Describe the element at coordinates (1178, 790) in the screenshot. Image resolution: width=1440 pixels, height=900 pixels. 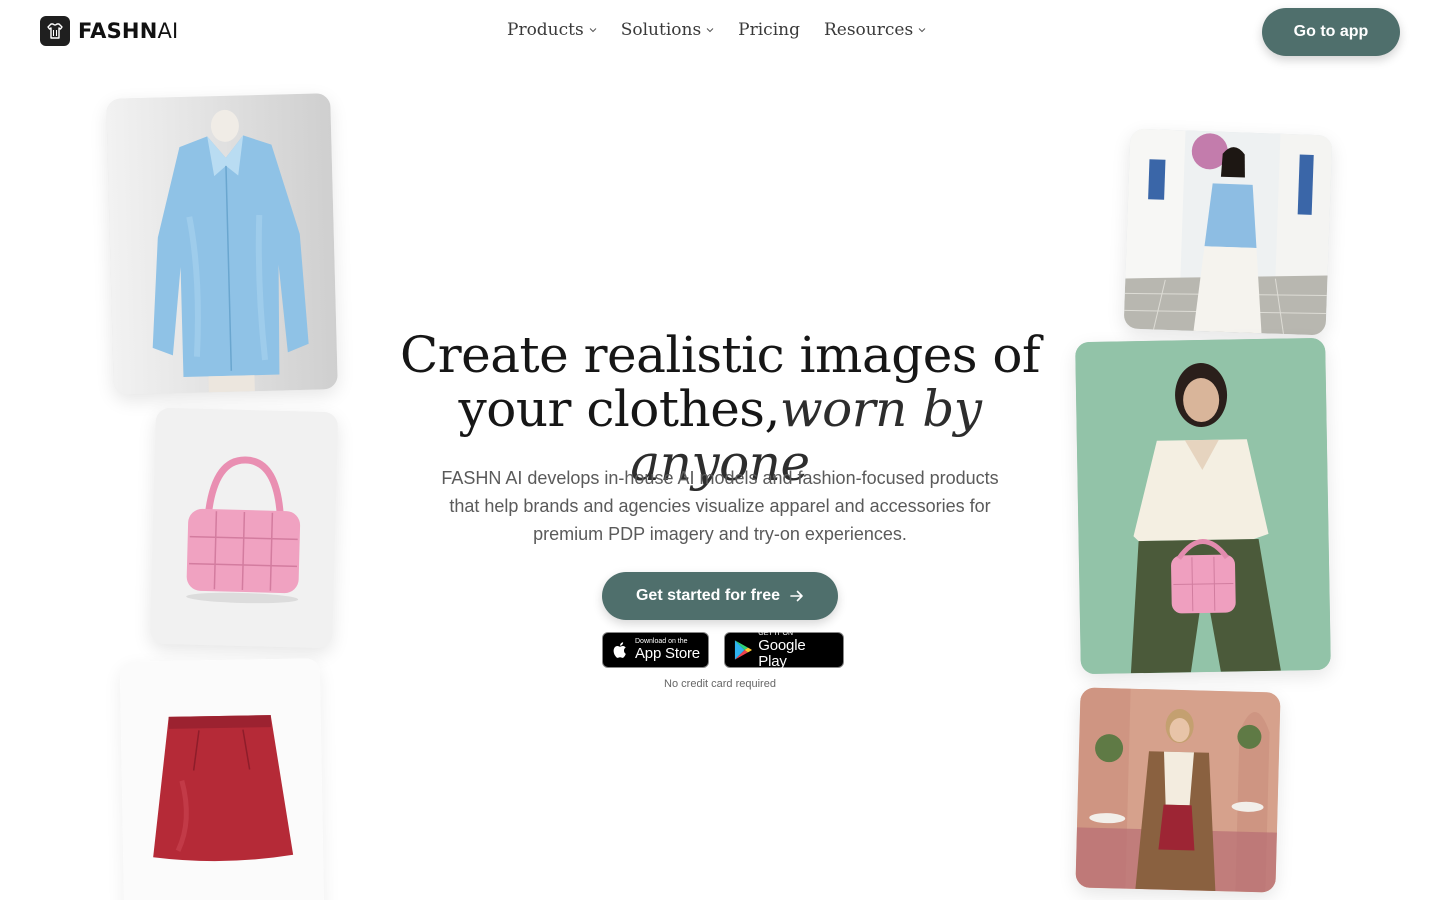
I see `model-image-cafe-red-skirt` at that location.